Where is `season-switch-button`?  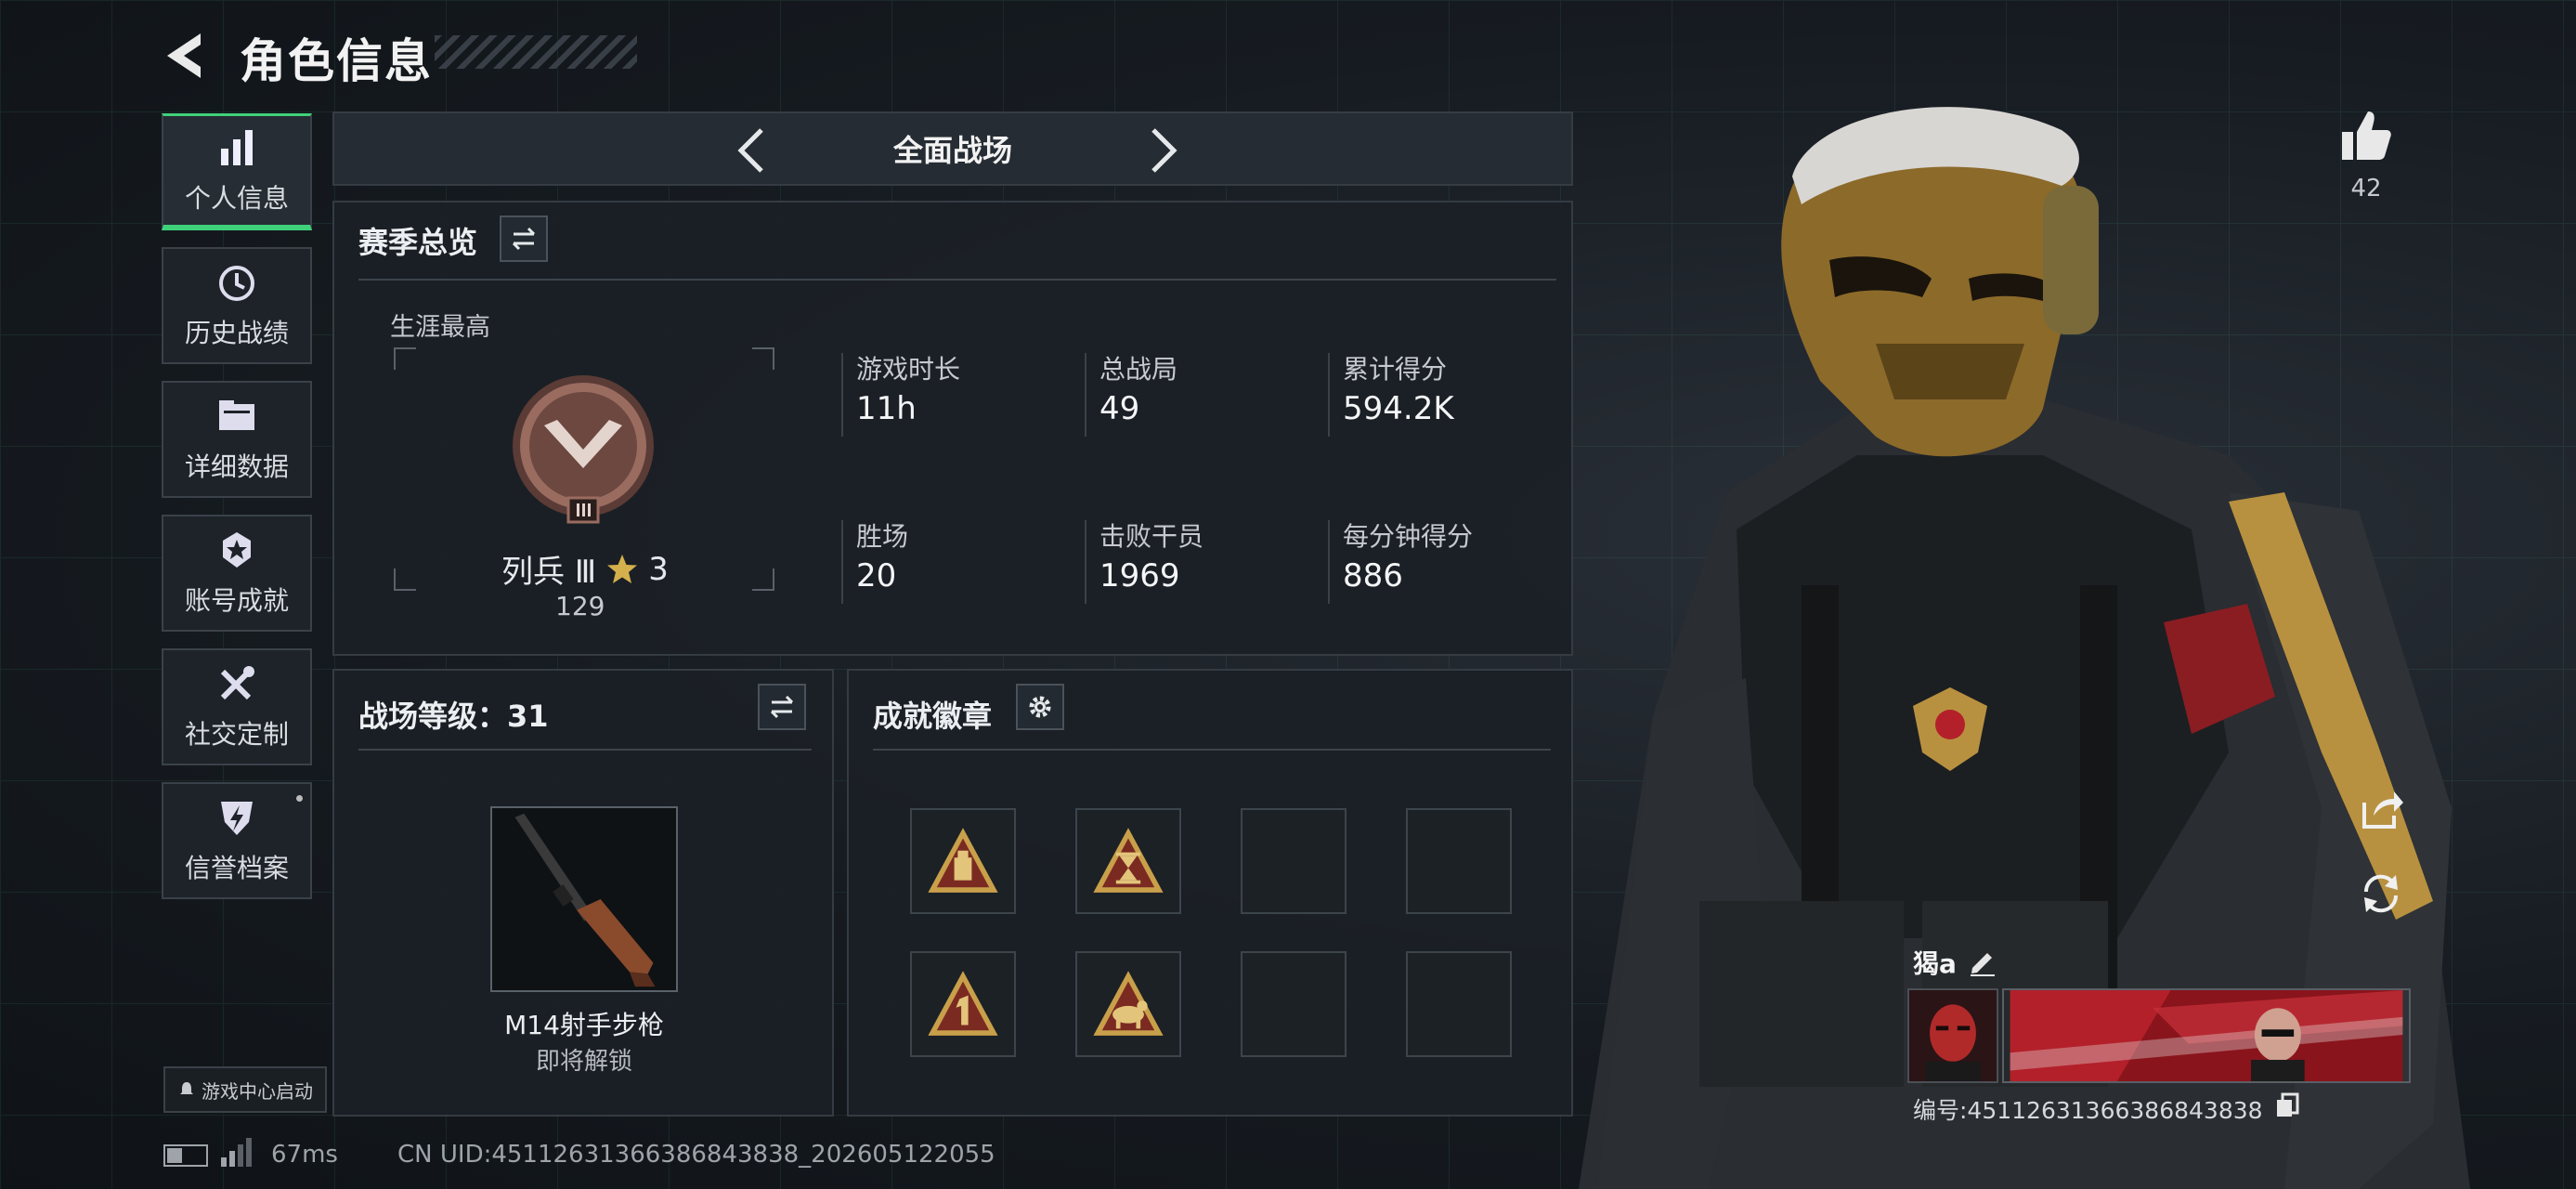
season-switch-button is located at coordinates (524, 239).